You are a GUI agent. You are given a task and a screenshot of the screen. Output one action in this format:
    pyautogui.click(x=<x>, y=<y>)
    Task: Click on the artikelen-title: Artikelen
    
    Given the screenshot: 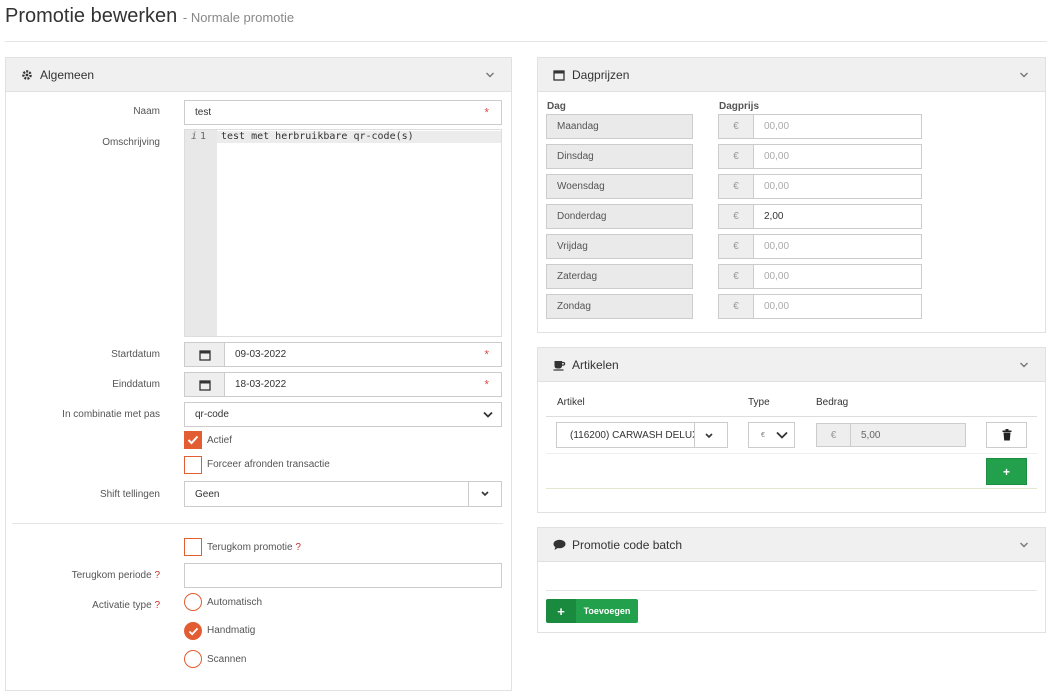 What is the action you would take?
    pyautogui.click(x=595, y=364)
    